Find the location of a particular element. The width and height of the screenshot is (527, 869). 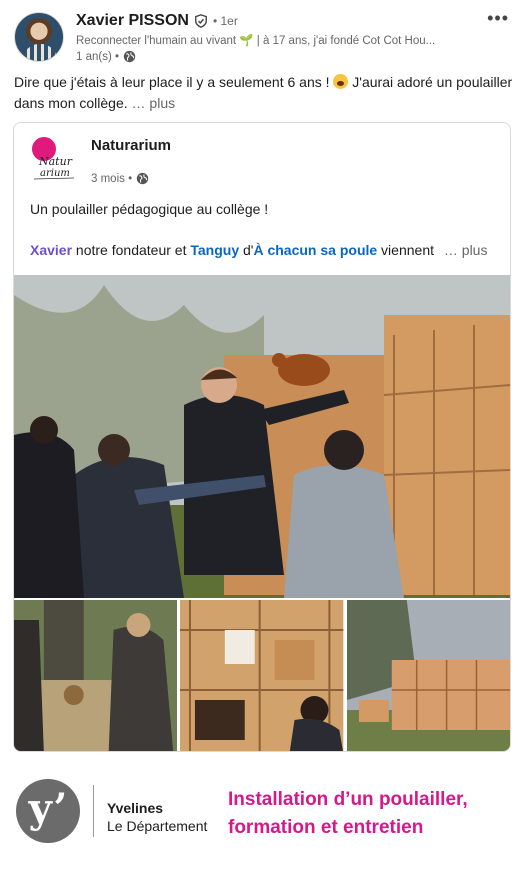

author-name-row: Xavier PISSON • 1er is located at coordinates (157, 21).